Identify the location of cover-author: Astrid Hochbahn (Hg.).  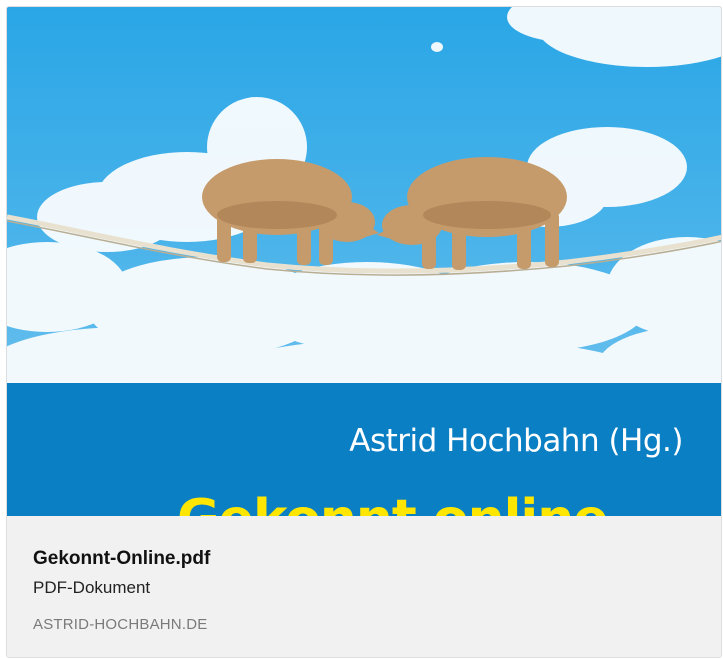
(516, 441).